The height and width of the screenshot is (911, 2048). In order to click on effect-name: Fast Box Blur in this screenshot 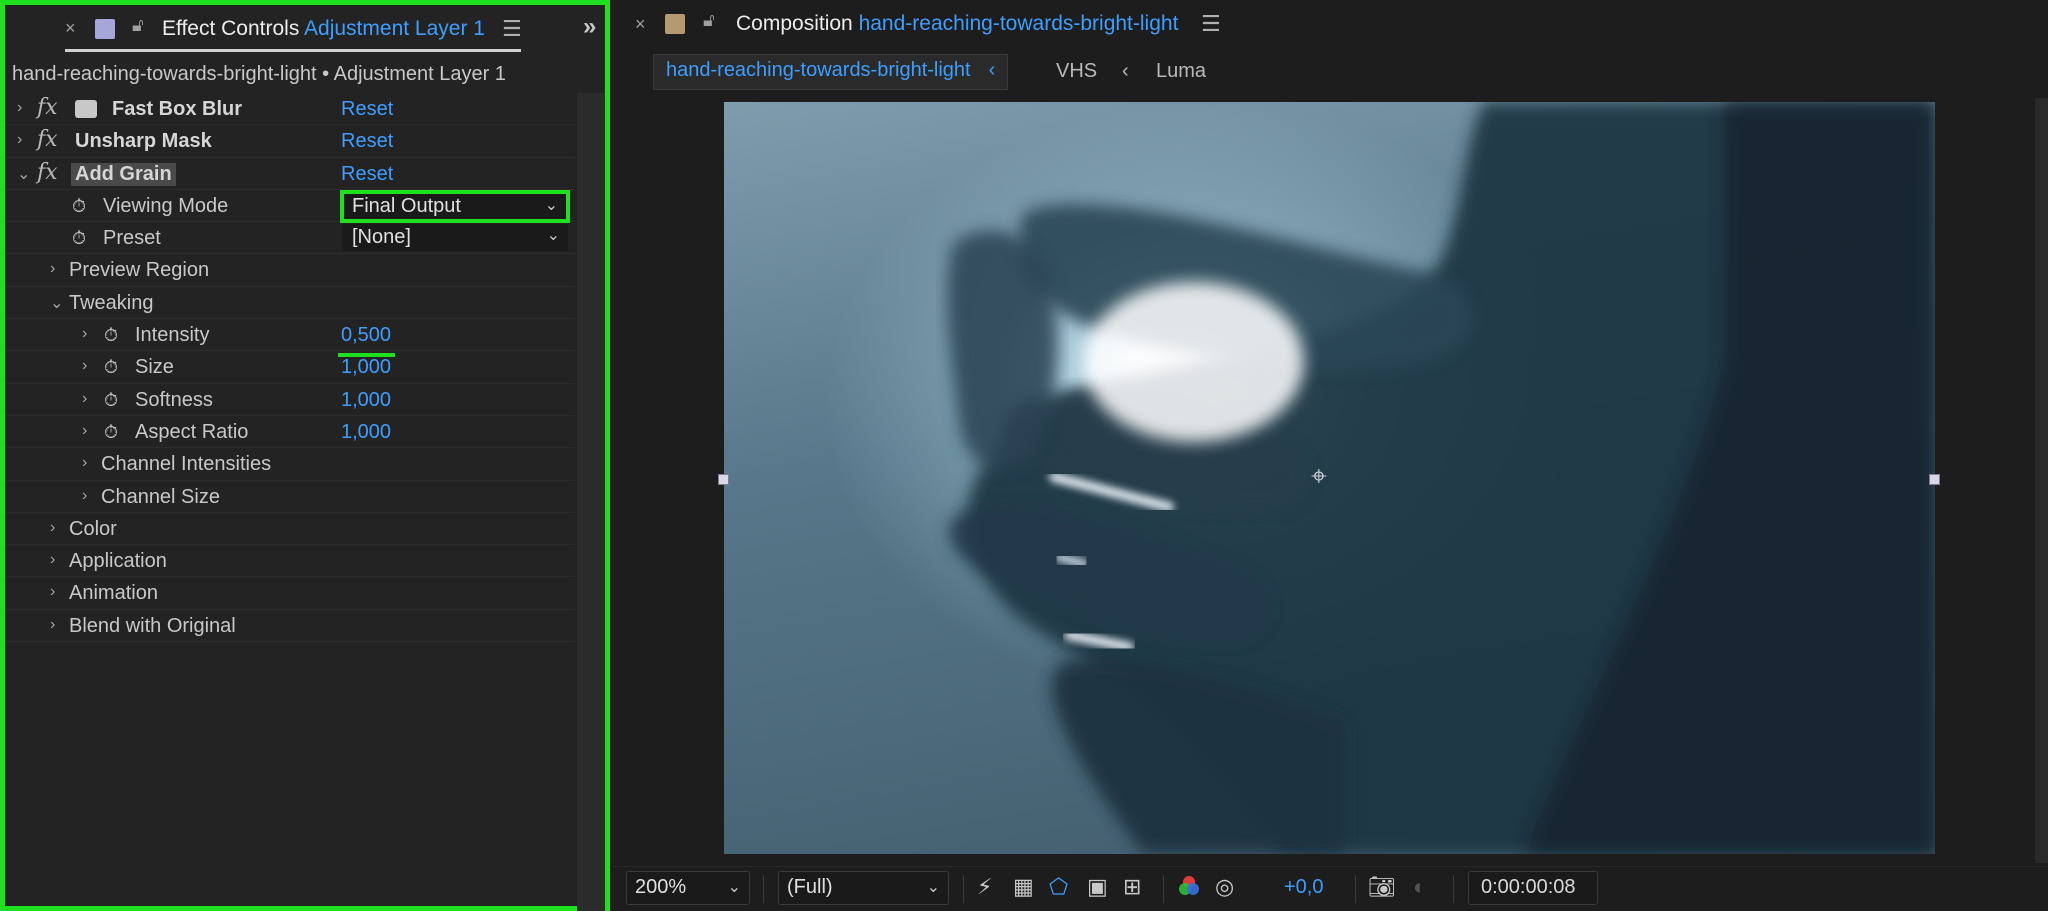, I will do `click(177, 109)`.